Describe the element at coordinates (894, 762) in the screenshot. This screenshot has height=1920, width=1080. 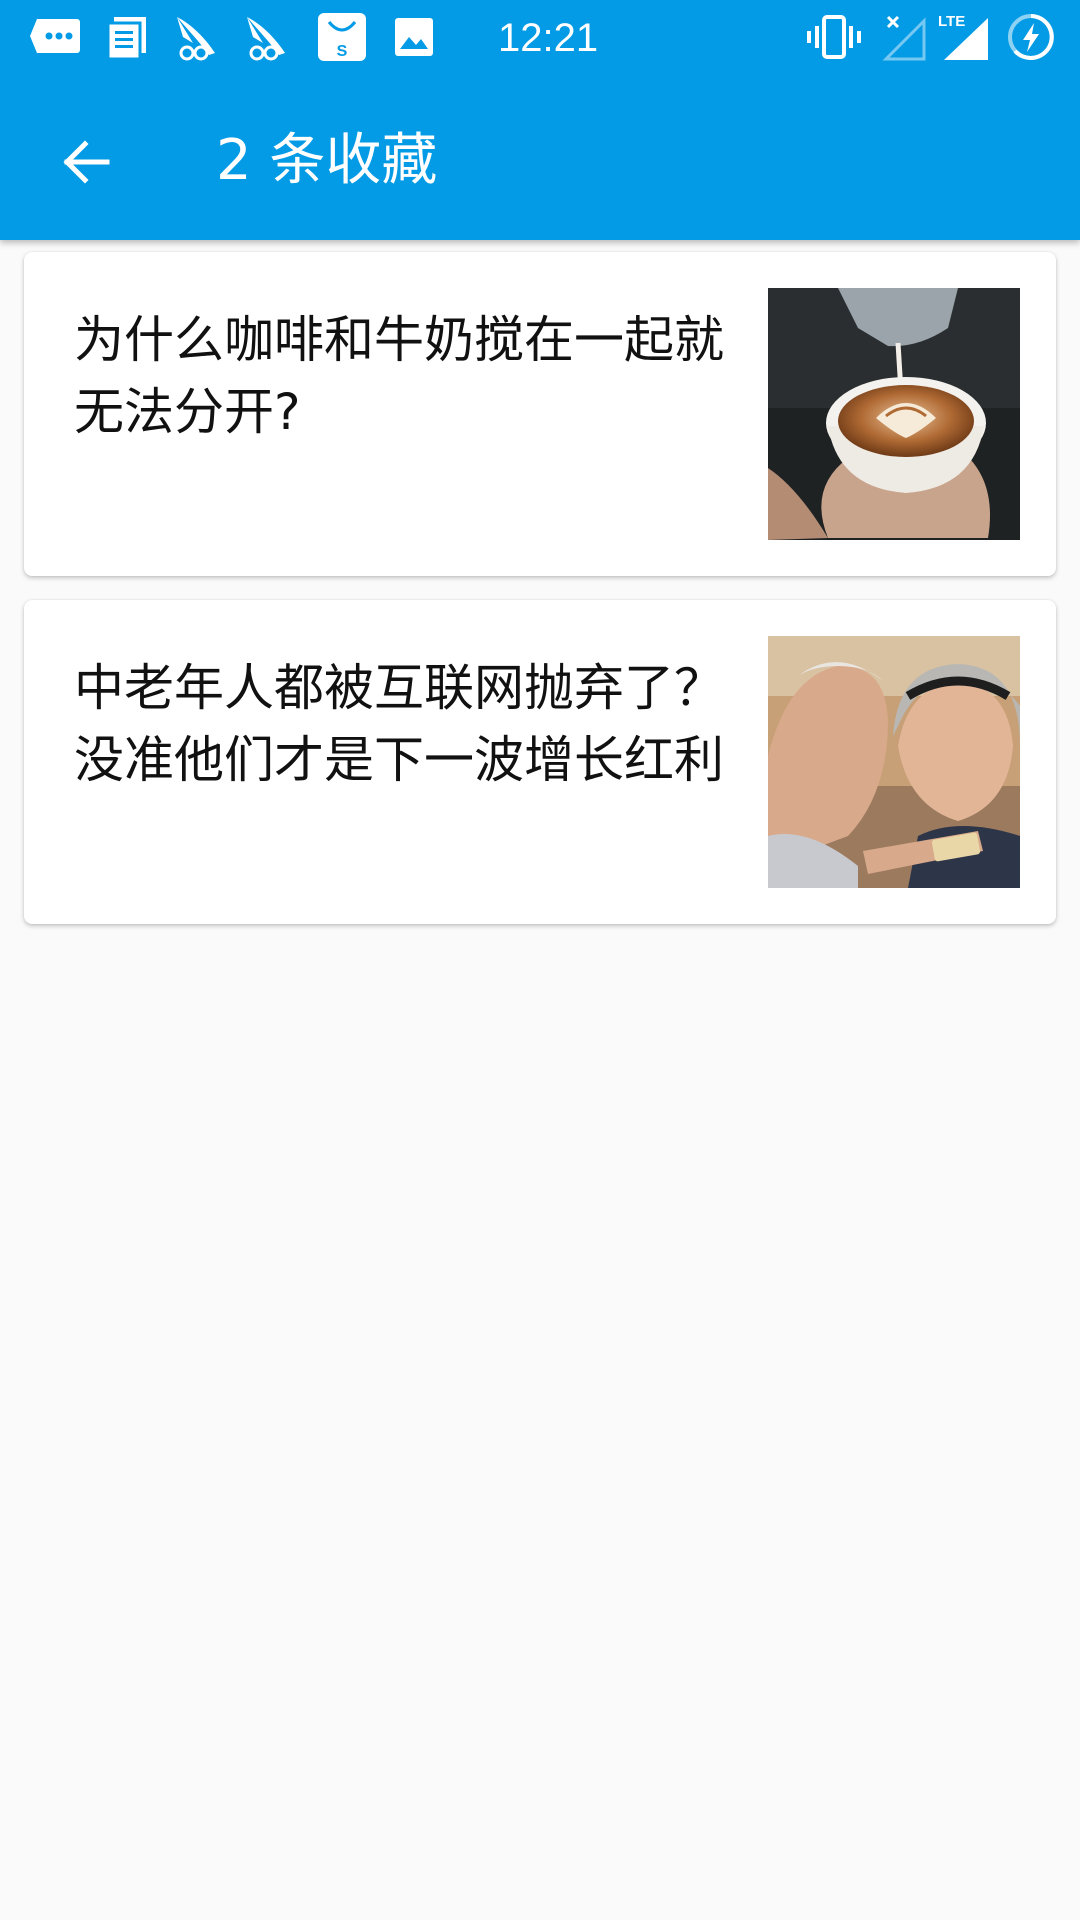
I see `elderly-couple-phone-photo` at that location.